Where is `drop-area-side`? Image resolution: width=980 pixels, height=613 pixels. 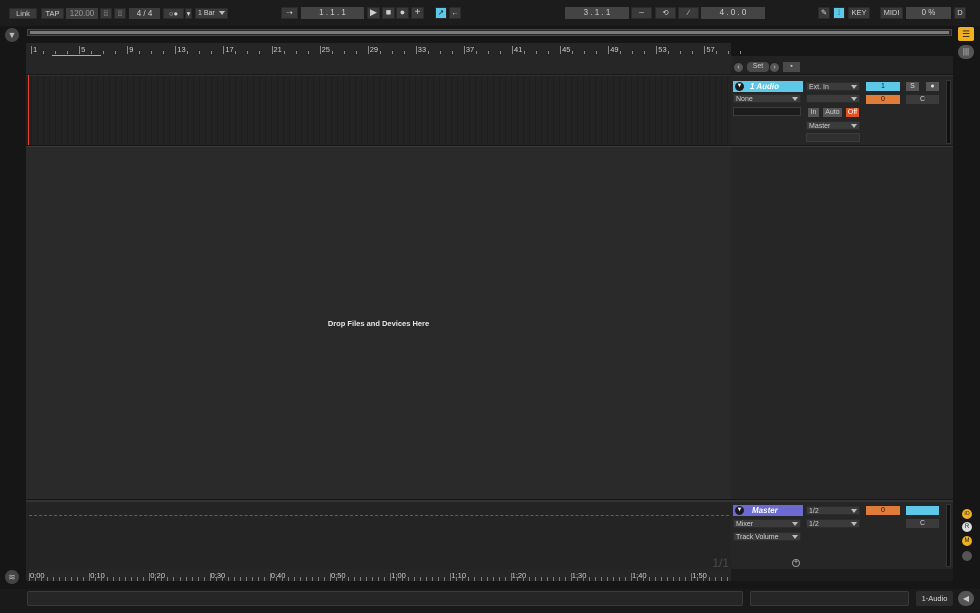
drop-area-side is located at coordinates (842, 322).